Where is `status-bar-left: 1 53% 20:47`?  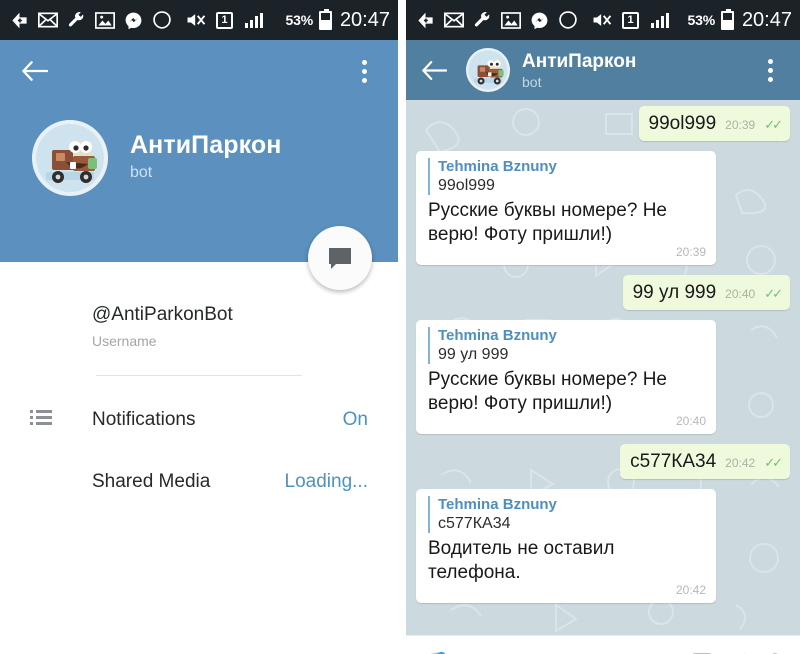
status-bar-left: 1 53% 20:47 is located at coordinates (199, 20).